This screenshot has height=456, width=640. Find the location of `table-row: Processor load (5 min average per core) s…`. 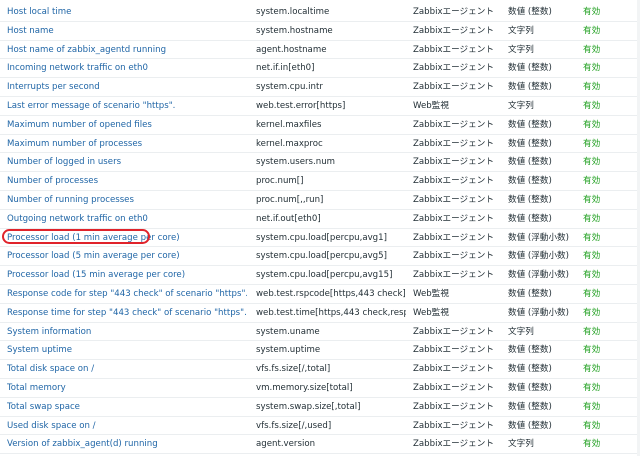

table-row: Processor load (5 min average per core) s… is located at coordinates (320, 257).